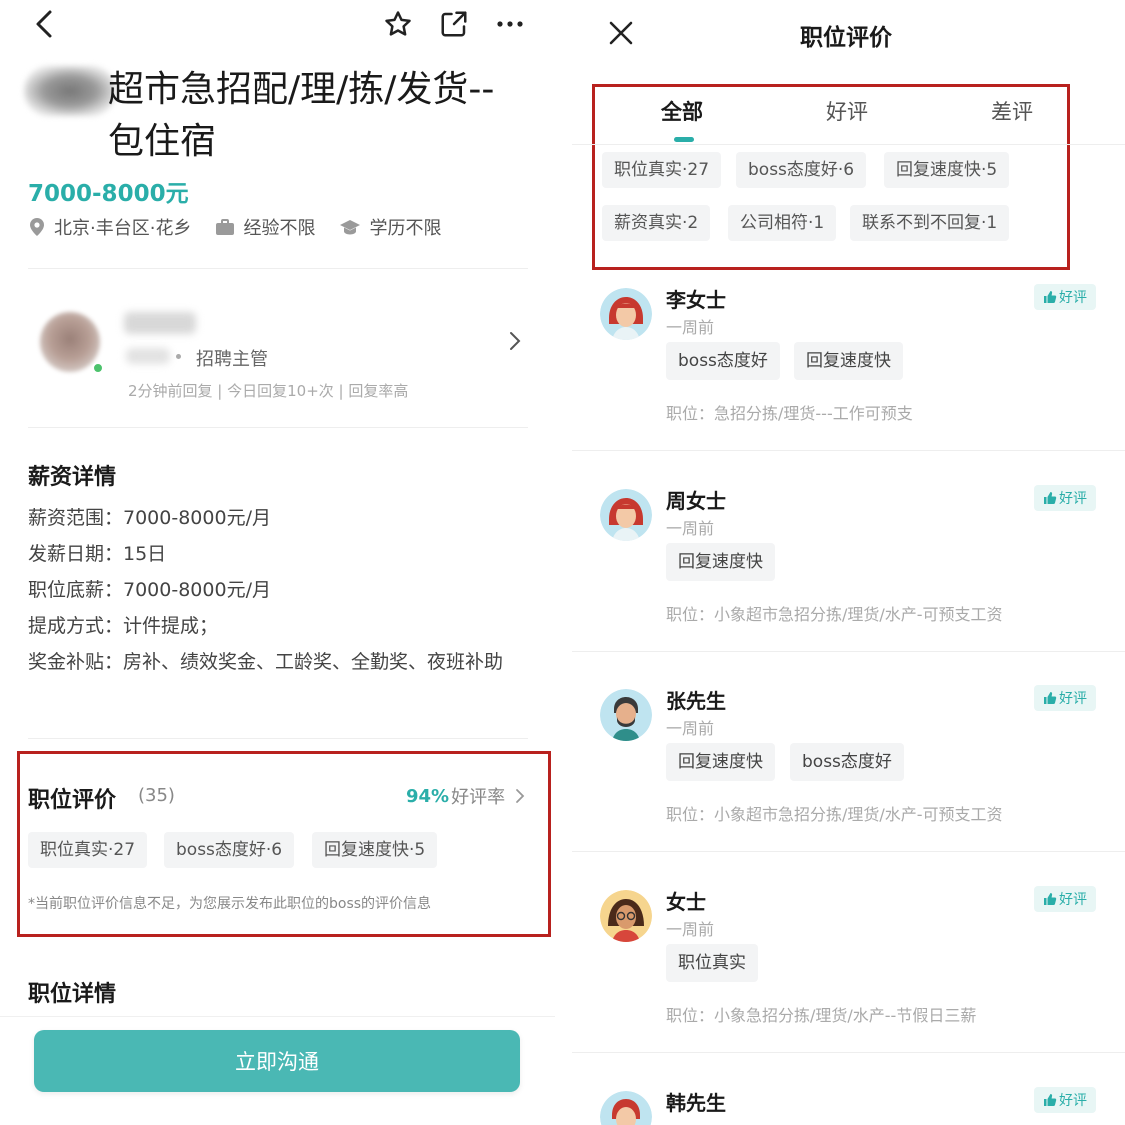  What do you see at coordinates (123, 228) in the screenshot?
I see `location-text: 北京·丰台区·花乡` at bounding box center [123, 228].